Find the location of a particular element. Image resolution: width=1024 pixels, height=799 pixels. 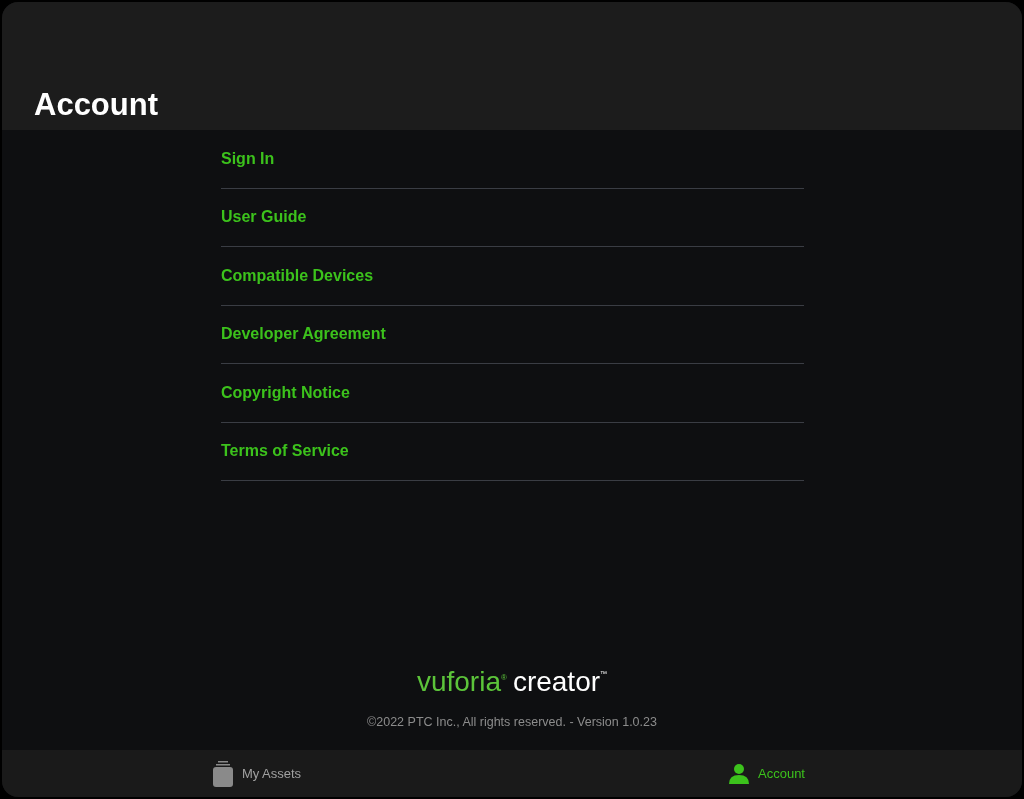

page-title: Account is located at coordinates (96, 104).